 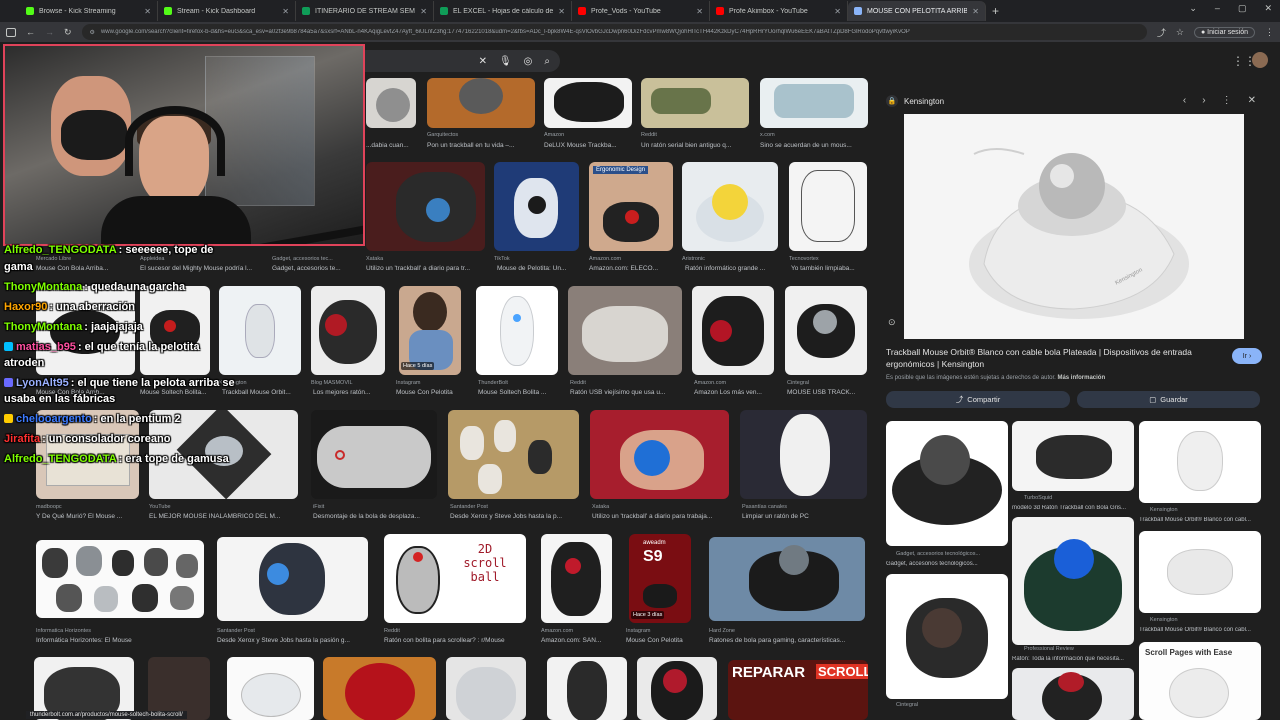 I want to click on chat-username: Jirafita, so click(x=22, y=439).